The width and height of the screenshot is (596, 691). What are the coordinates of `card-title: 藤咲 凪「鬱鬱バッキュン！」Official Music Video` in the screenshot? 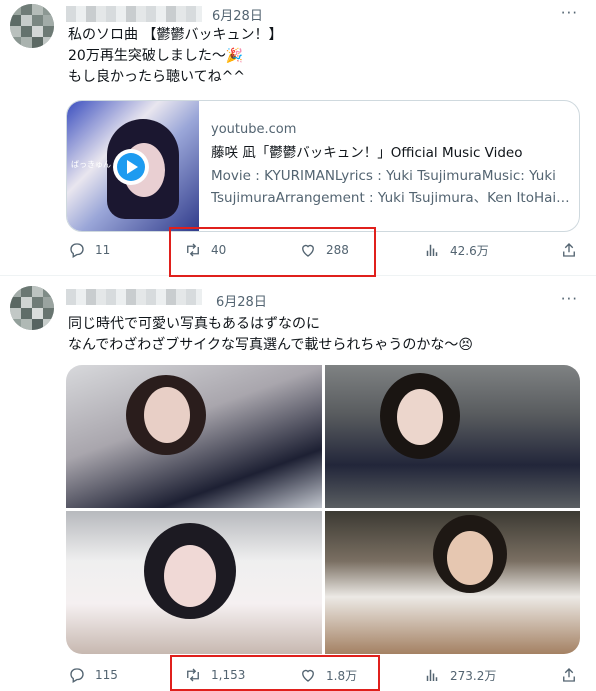 It's located at (367, 153).